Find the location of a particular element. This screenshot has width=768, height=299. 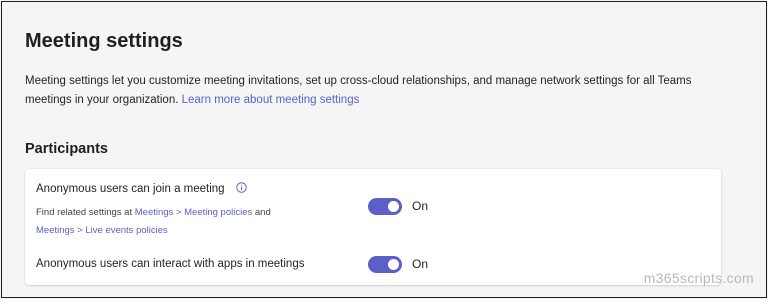

info-icon is located at coordinates (241, 187).